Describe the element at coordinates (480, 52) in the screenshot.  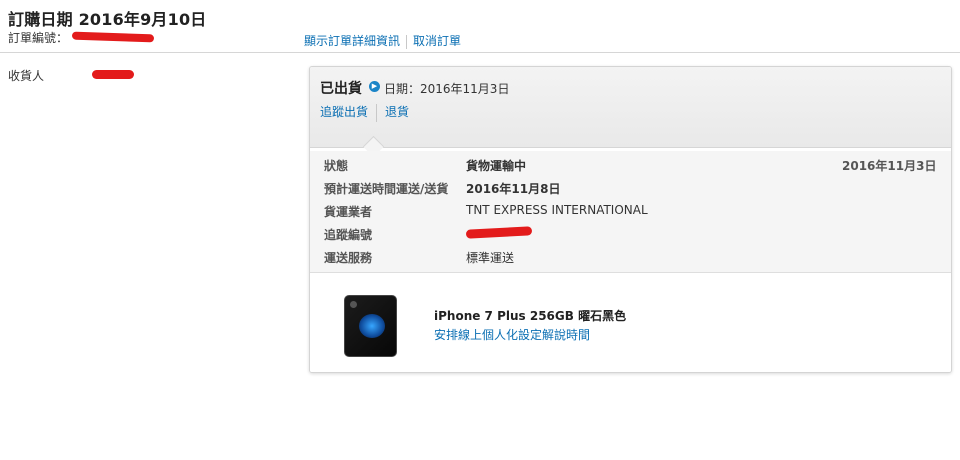
I see `header-divider` at that location.